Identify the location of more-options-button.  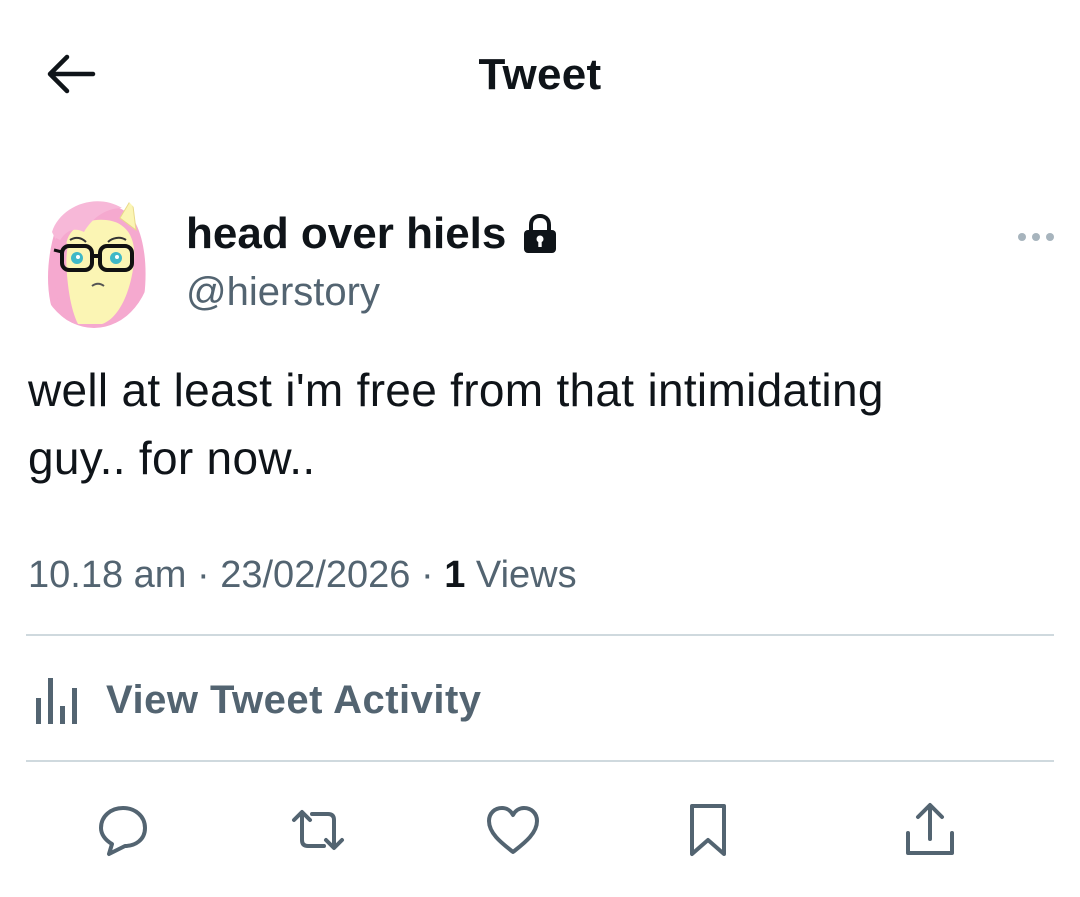
(1036, 237).